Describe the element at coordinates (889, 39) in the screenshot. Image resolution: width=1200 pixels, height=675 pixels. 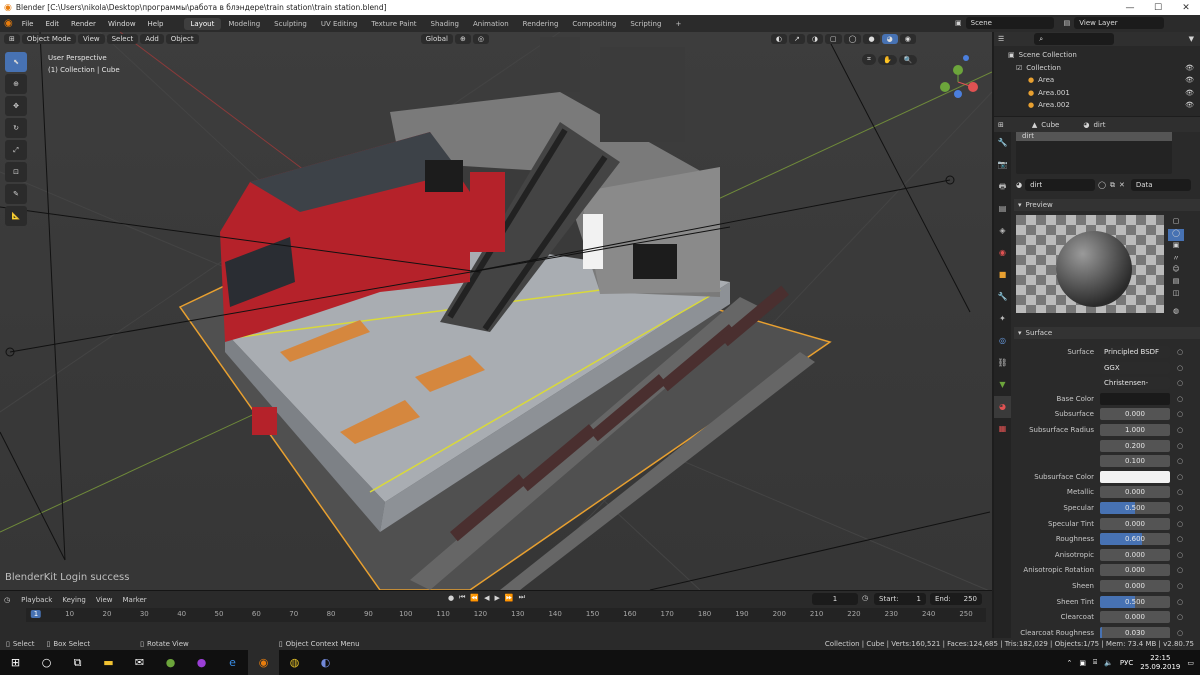
I see `shading-material-icon: ◕` at that location.